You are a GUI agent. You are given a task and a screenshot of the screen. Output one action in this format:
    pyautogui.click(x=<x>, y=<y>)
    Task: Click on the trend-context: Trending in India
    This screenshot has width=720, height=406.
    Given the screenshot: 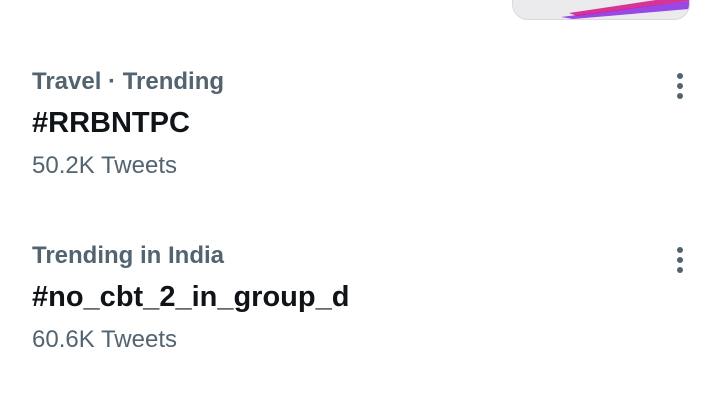 What is the action you would take?
    pyautogui.click(x=128, y=255)
    